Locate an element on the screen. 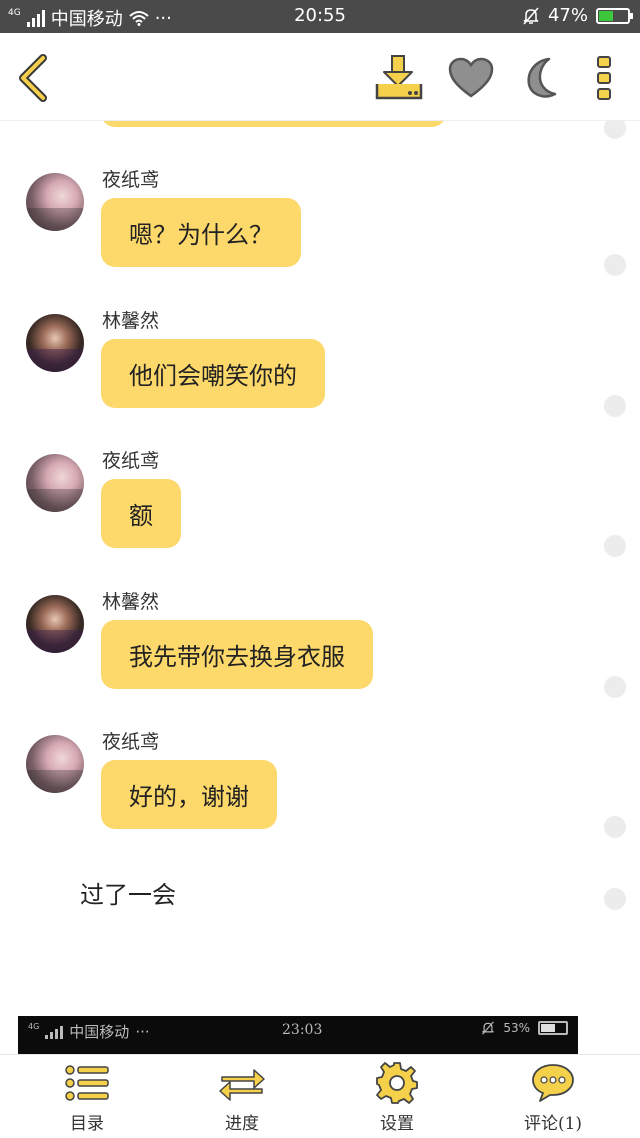 The height and width of the screenshot is (1138, 640). embedded-bell-muted-icon is located at coordinates (488, 1028).